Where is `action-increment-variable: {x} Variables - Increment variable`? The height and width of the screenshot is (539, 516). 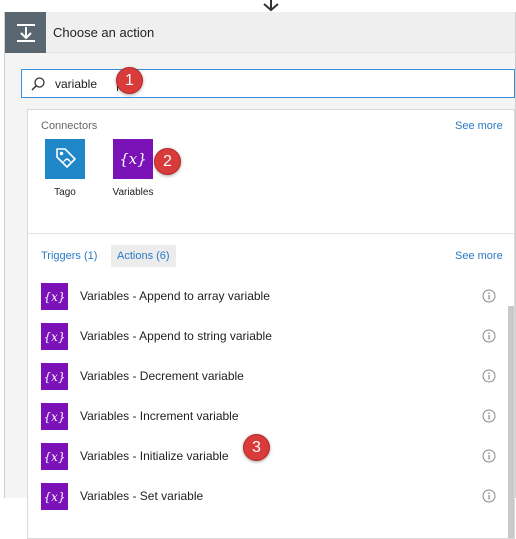
action-increment-variable: {x} Variables - Increment variable is located at coordinates (263, 417).